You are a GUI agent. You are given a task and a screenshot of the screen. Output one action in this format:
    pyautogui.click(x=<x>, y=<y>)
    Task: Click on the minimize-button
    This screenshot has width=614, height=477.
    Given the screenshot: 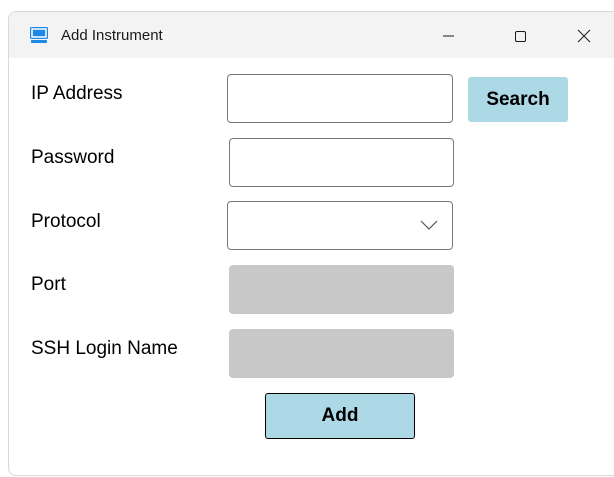 What is the action you would take?
    pyautogui.click(x=448, y=36)
    